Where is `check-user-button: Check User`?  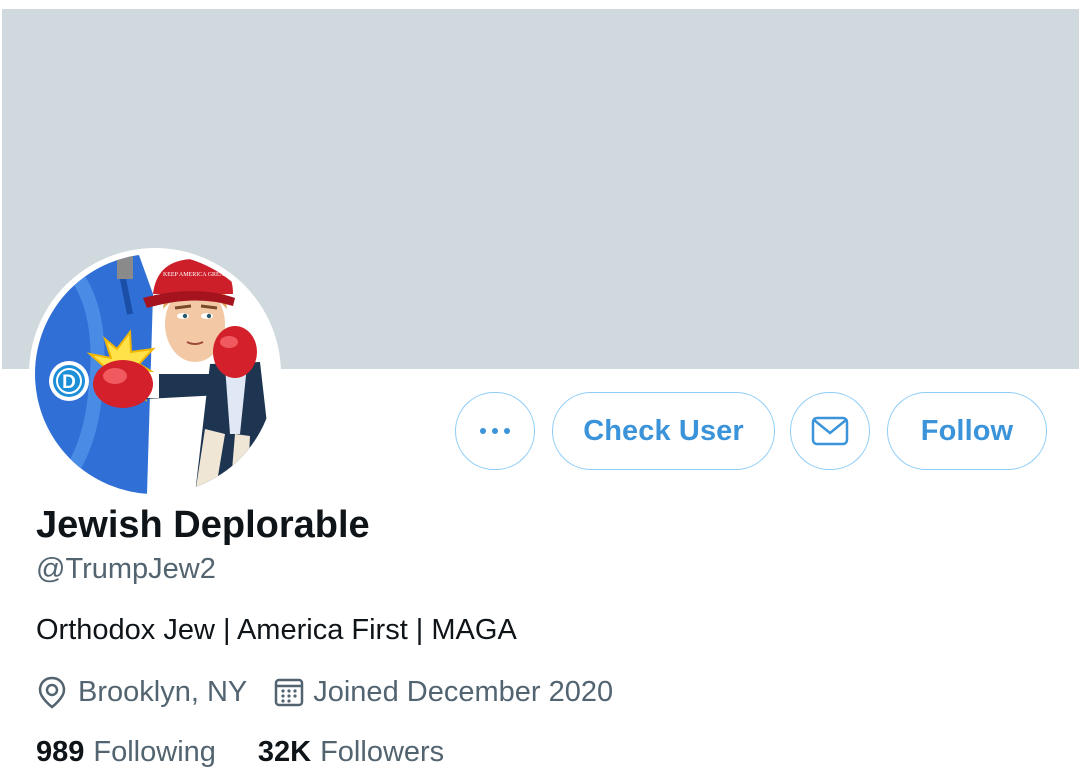 check-user-button: Check User is located at coordinates (663, 431).